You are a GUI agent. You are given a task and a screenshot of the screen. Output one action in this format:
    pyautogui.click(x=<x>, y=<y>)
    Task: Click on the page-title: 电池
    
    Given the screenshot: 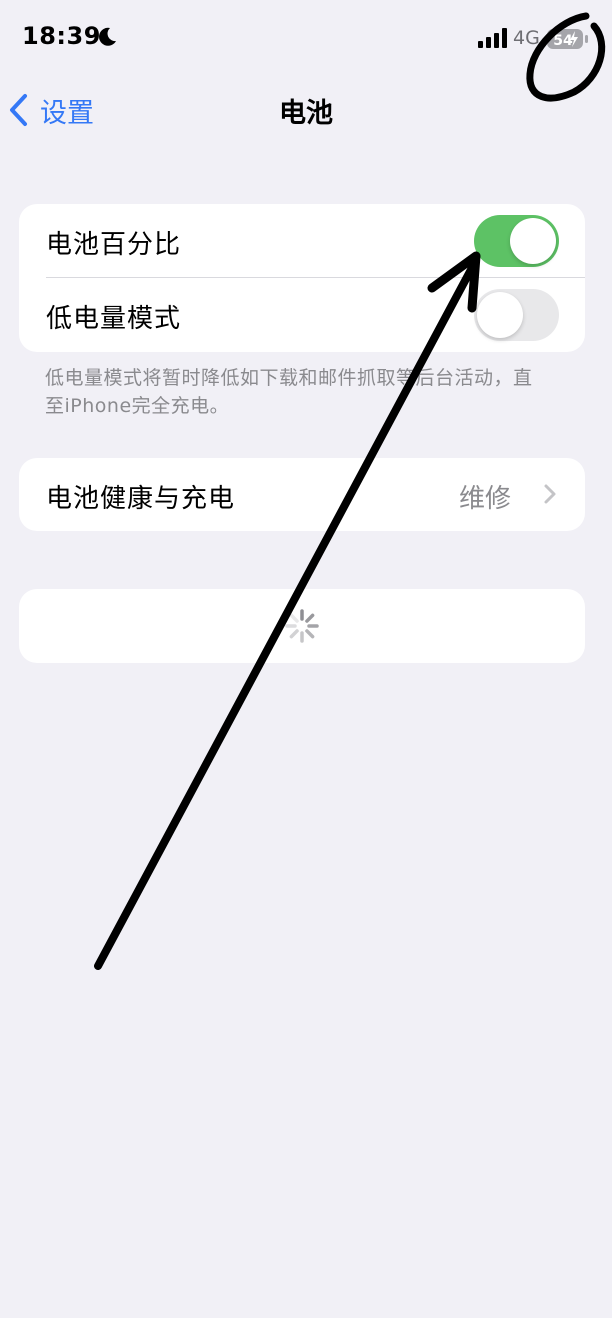 What is the action you would take?
    pyautogui.click(x=306, y=113)
    